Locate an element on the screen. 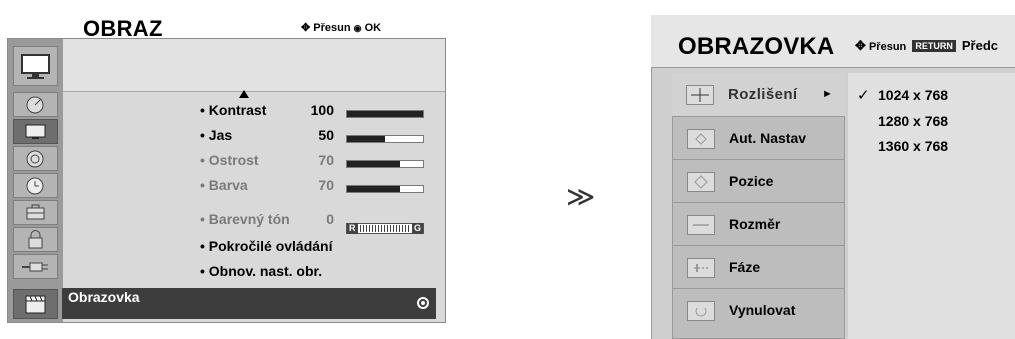 This screenshot has width=1015, height=339. menu-item-pokrocile-ovladani: • Pokročilé ovládání is located at coordinates (266, 246).